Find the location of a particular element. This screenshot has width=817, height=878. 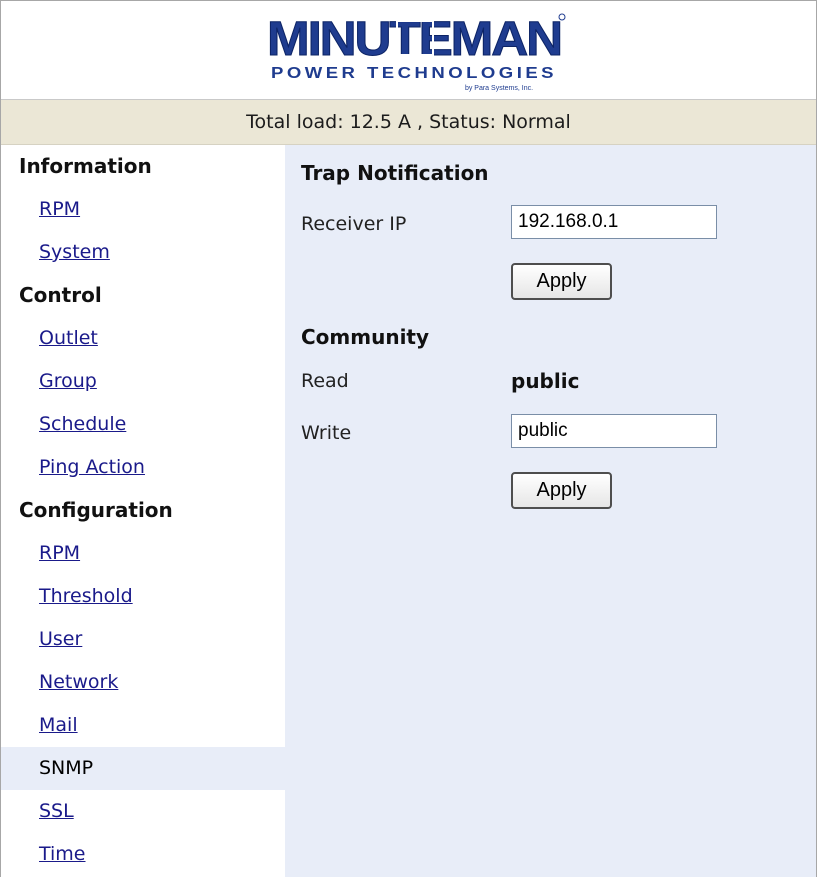

sidebar-link-group: Group is located at coordinates (68, 381).